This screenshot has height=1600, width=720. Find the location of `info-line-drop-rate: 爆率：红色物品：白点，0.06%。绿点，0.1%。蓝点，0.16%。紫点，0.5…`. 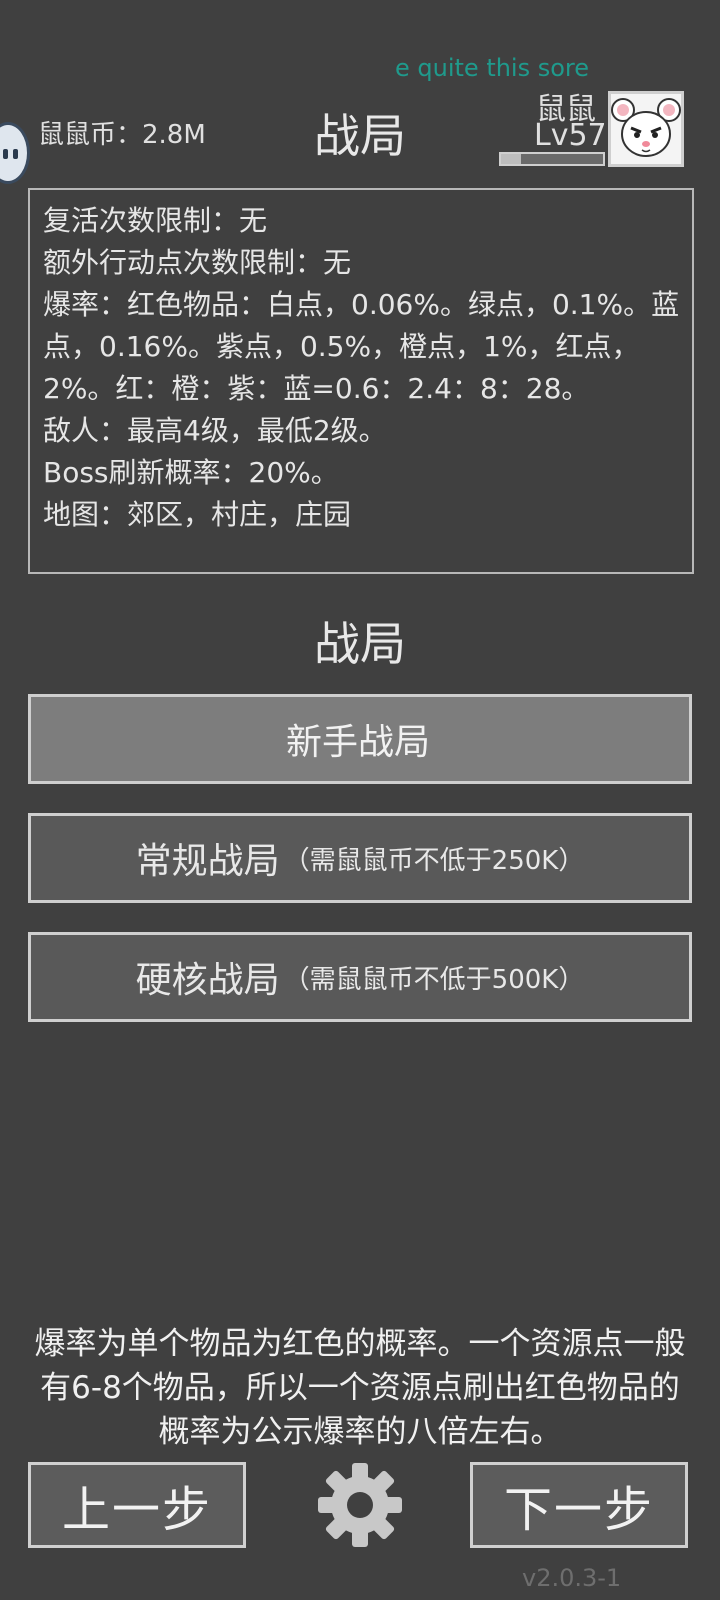

info-line-drop-rate: 爆率：红色物品：白点，0.06%。绿点，0.1%。蓝点，0.16%。紫点，0.5… is located at coordinates (361, 346).